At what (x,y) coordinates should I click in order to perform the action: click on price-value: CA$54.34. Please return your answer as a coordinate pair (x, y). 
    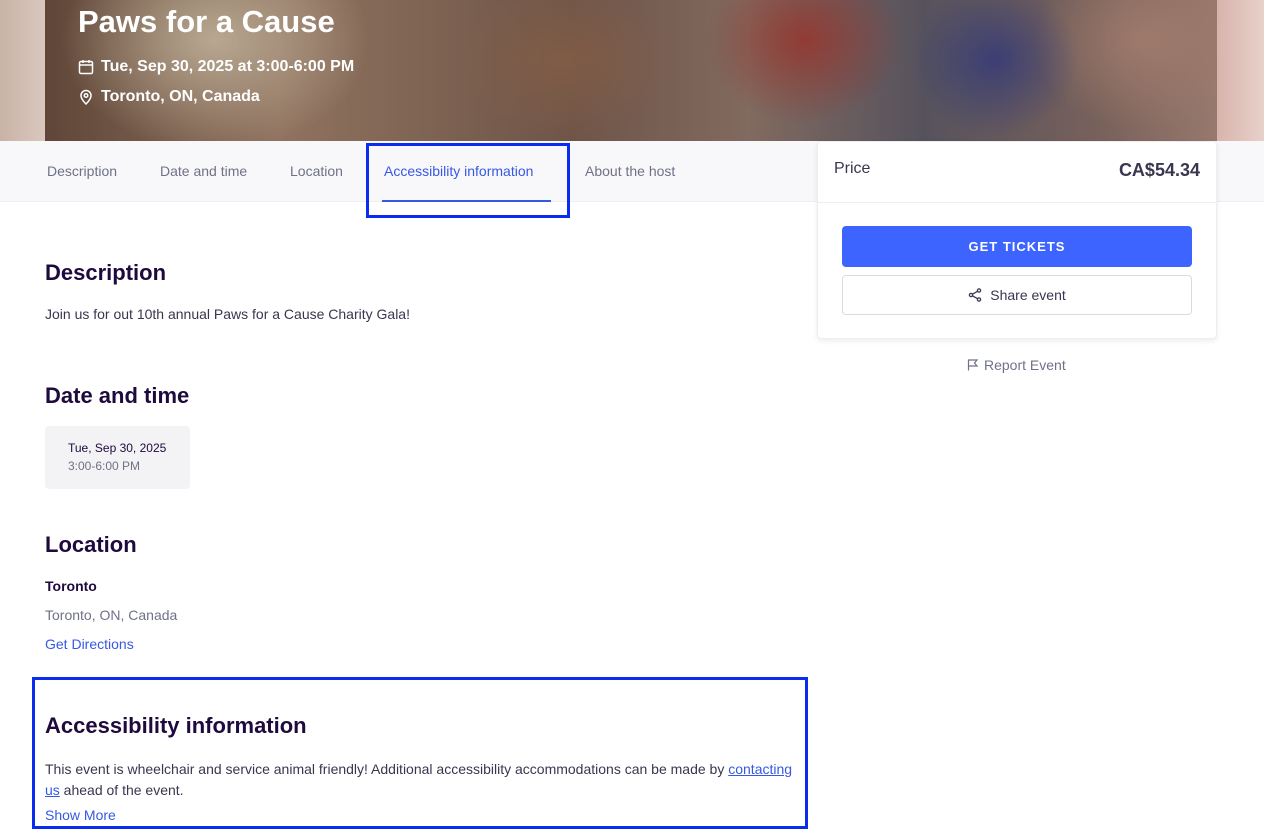
    Looking at the image, I should click on (1159, 170).